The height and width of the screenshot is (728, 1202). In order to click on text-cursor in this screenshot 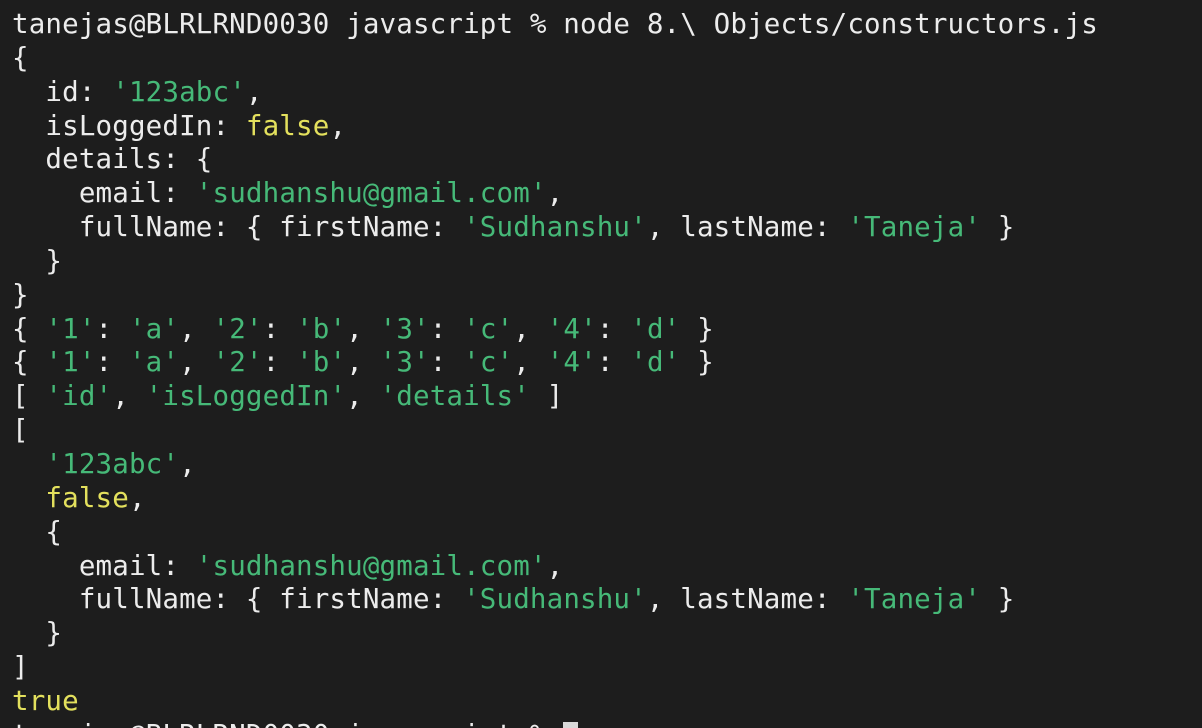, I will do `click(571, 724)`.